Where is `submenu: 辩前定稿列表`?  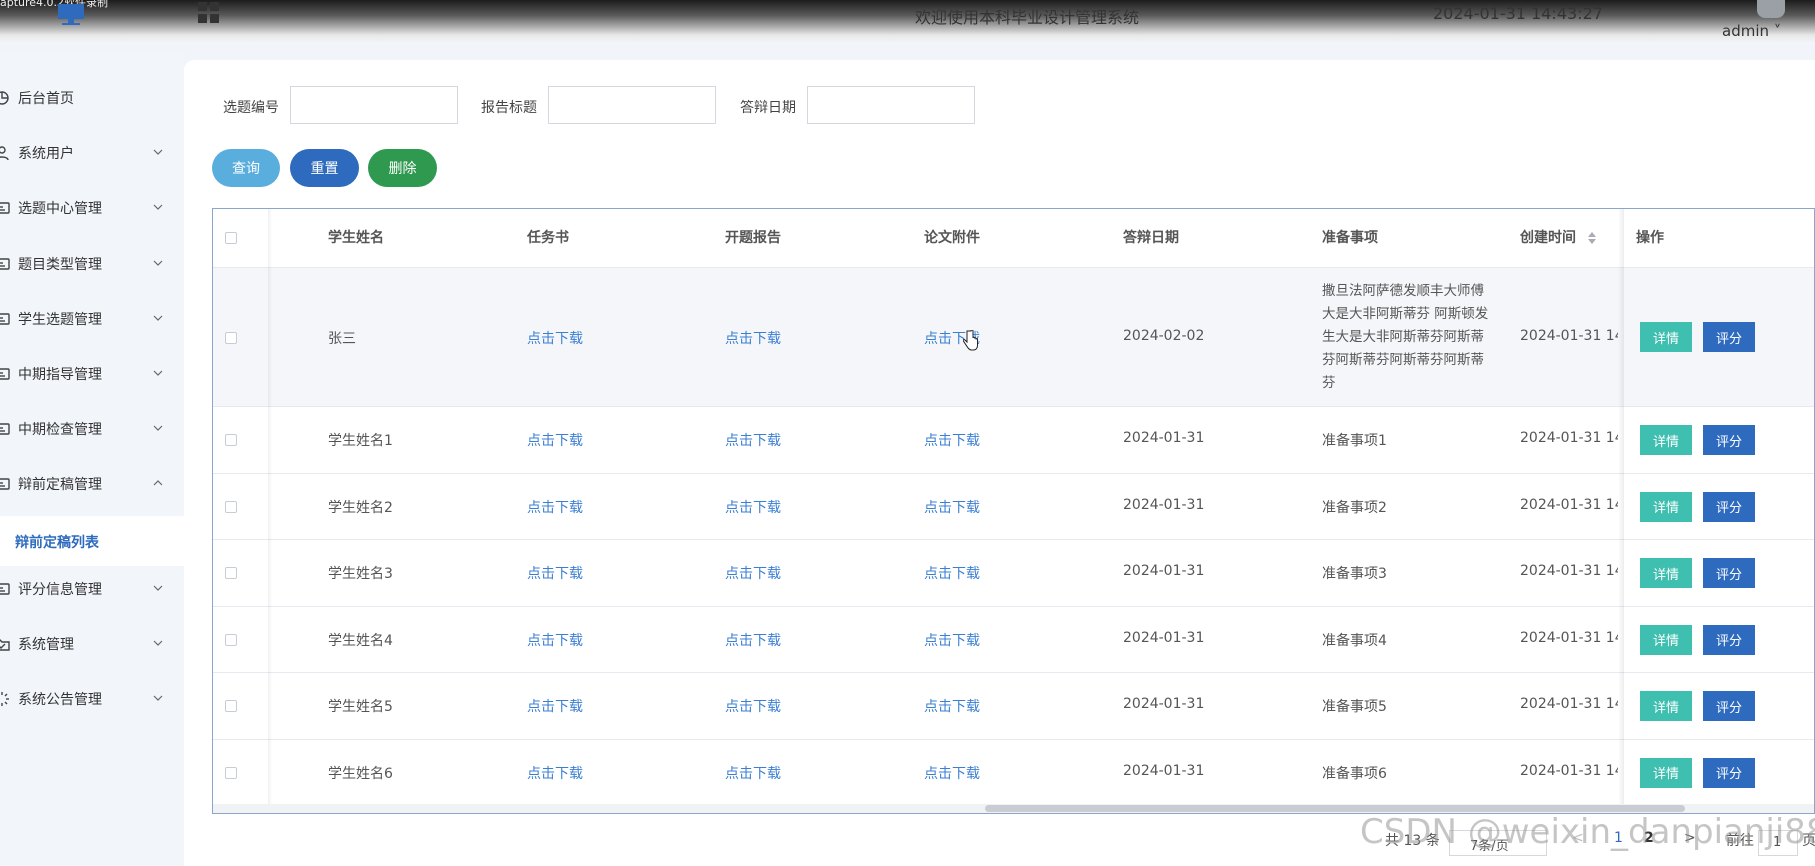 submenu: 辩前定稿列表 is located at coordinates (92, 541).